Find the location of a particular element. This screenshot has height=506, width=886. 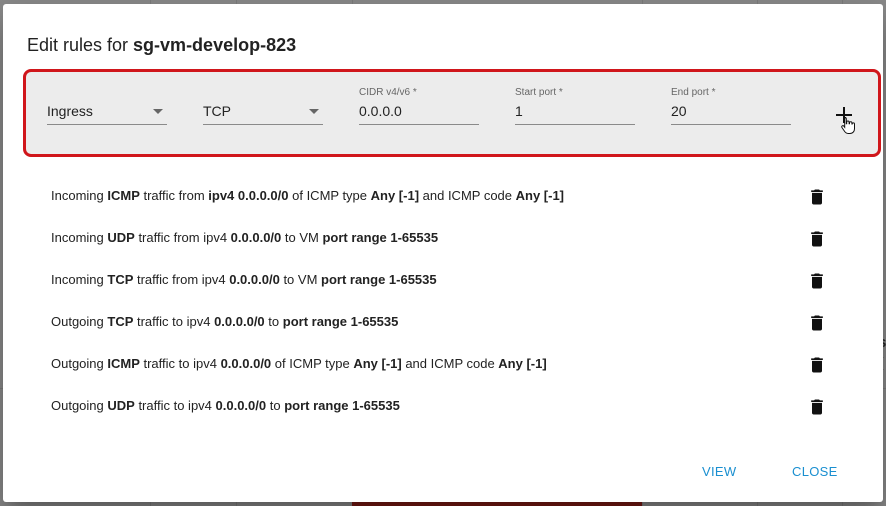

dialog-title: Edit rules for sg-vm-develop-823 is located at coordinates (161, 45).